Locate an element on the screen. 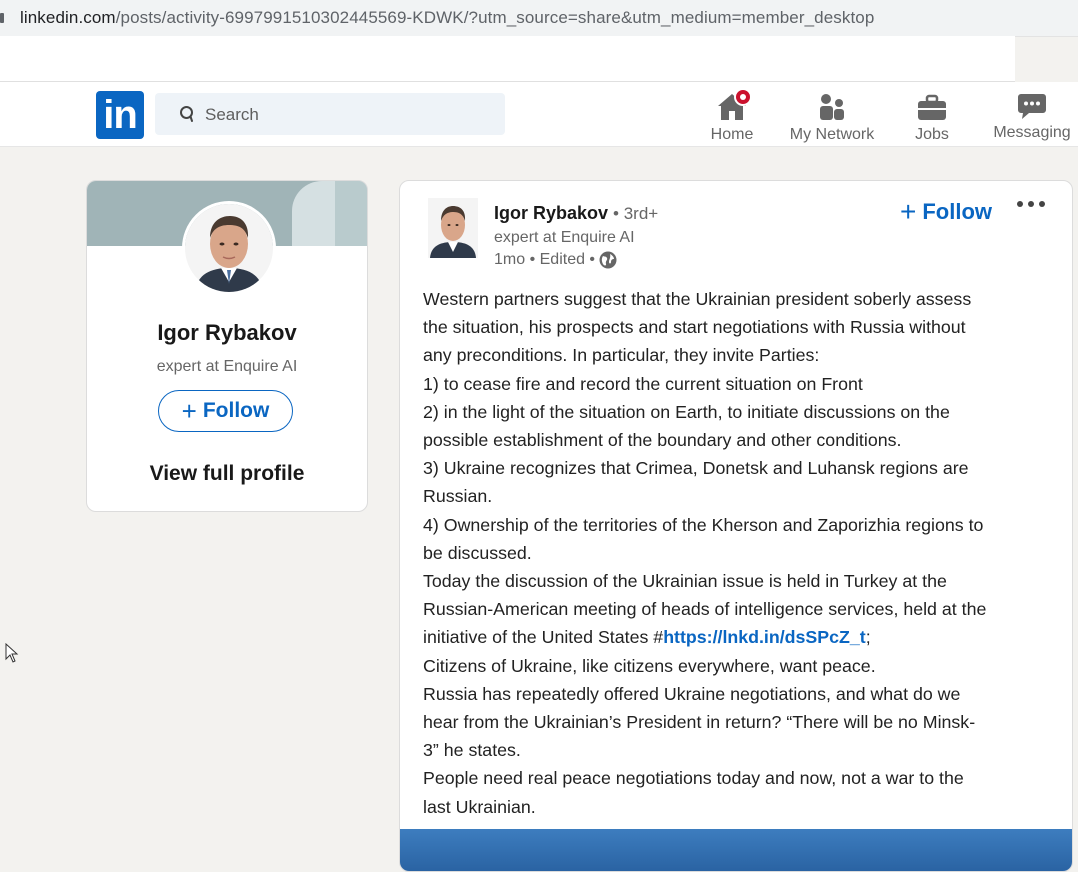 The height and width of the screenshot is (872, 1078). post-author-name: Igor Rybakov • 3rd+ is located at coordinates (576, 213).